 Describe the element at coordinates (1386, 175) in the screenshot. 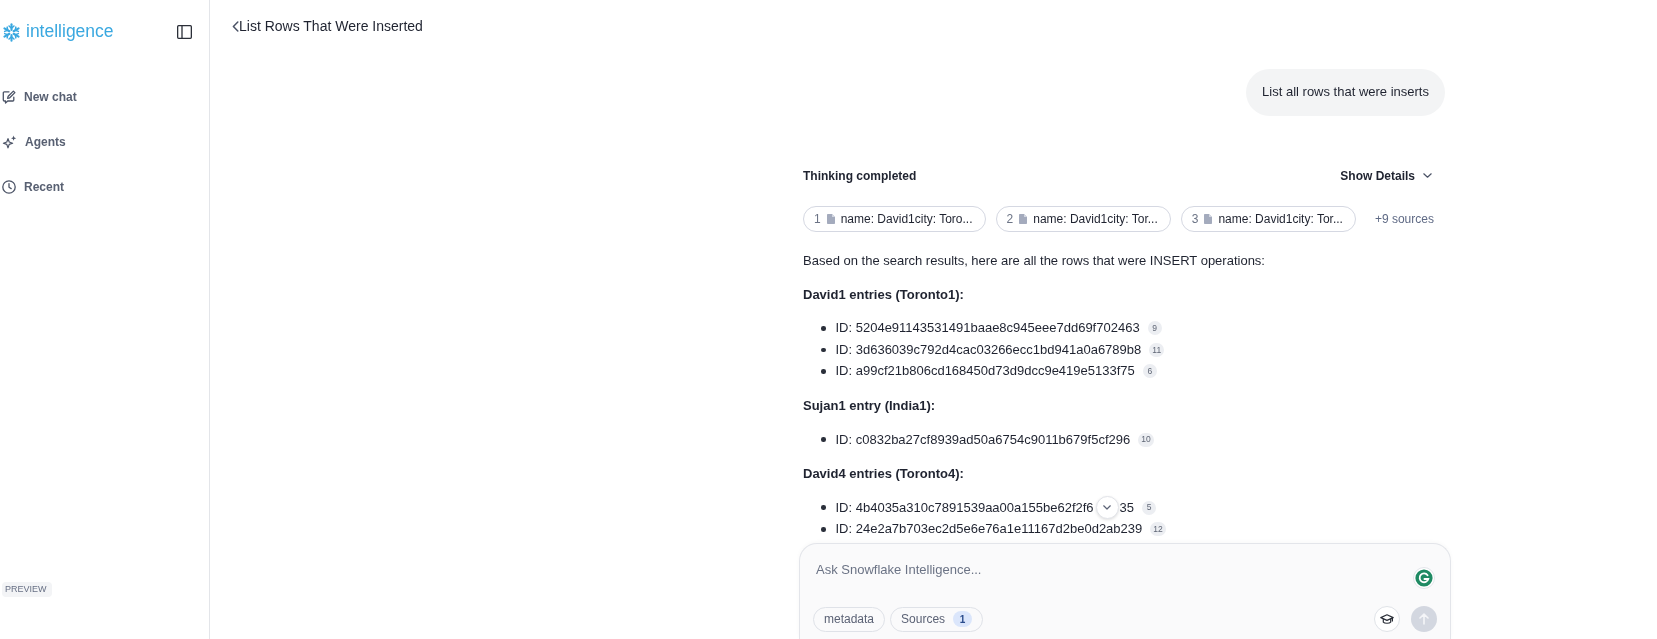

I see `show-details-button: Show Details` at that location.